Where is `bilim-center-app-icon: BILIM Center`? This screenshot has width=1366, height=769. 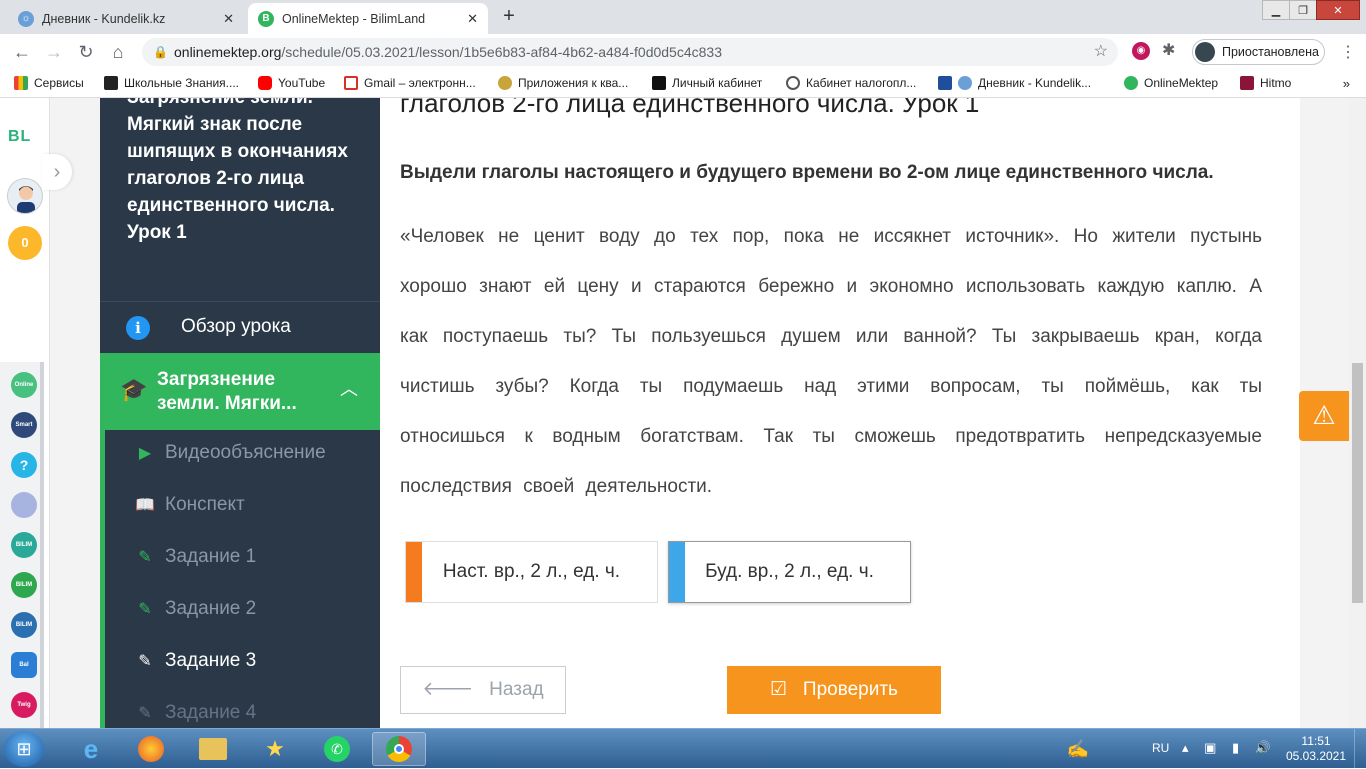 bilim-center-app-icon: BILIM Center is located at coordinates (24, 545).